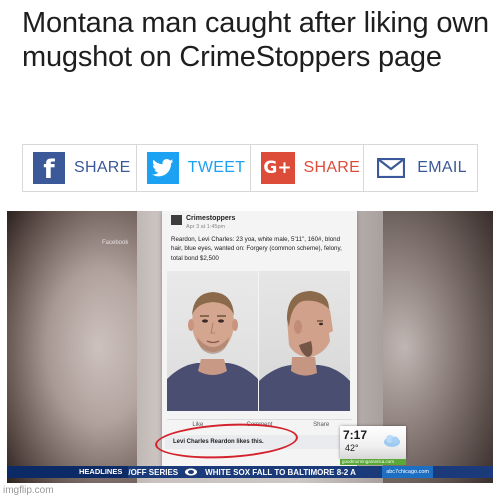  Describe the element at coordinates (280, 472) in the screenshot. I see `ticker-text-2: WHITE SOX FALL TO BALTIMORE 8-2 A` at that location.